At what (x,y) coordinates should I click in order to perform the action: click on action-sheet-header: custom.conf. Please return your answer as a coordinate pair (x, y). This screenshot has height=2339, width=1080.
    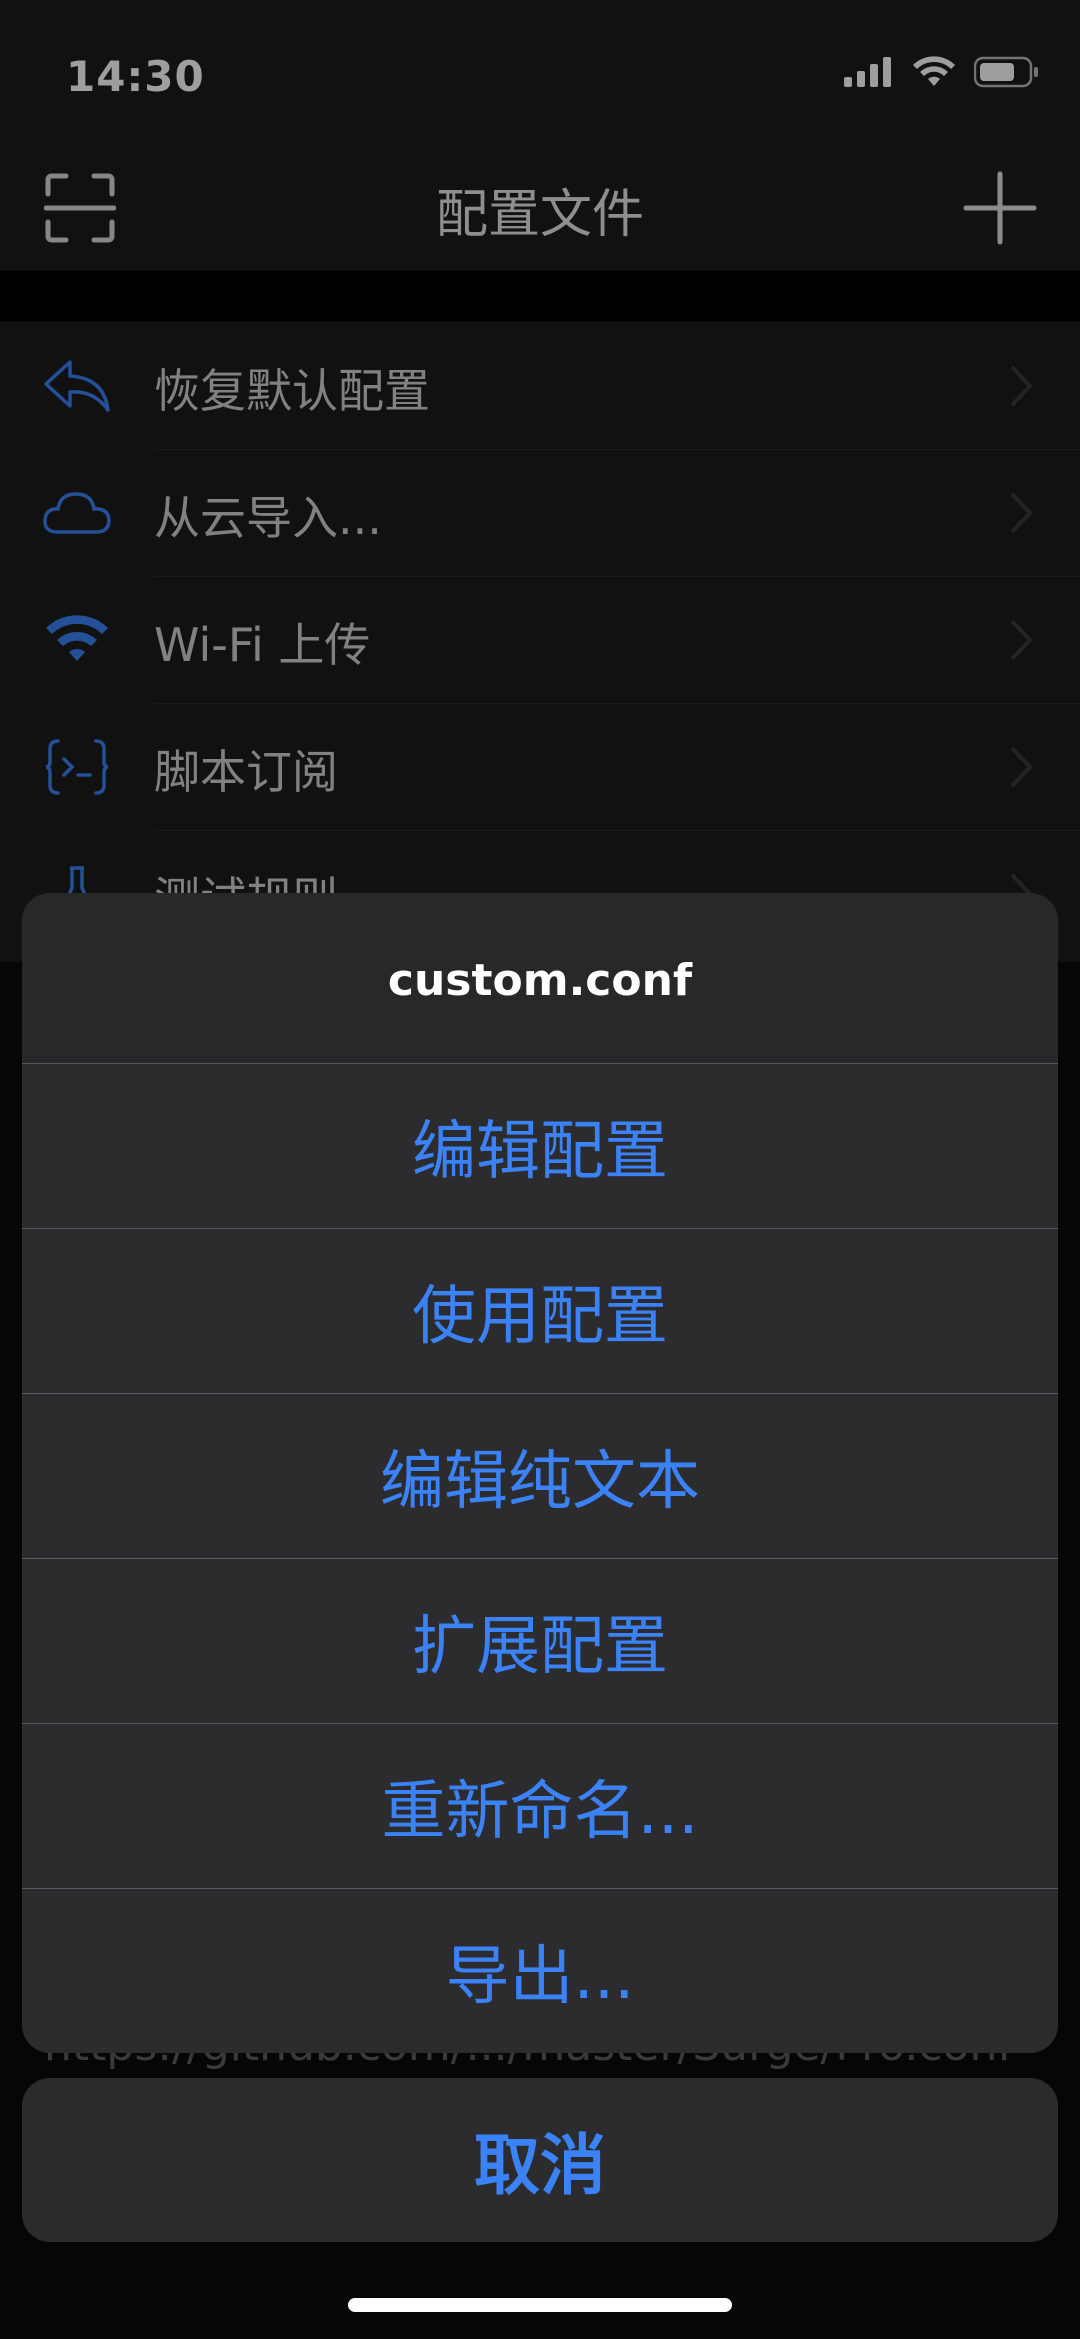
    Looking at the image, I should click on (540, 978).